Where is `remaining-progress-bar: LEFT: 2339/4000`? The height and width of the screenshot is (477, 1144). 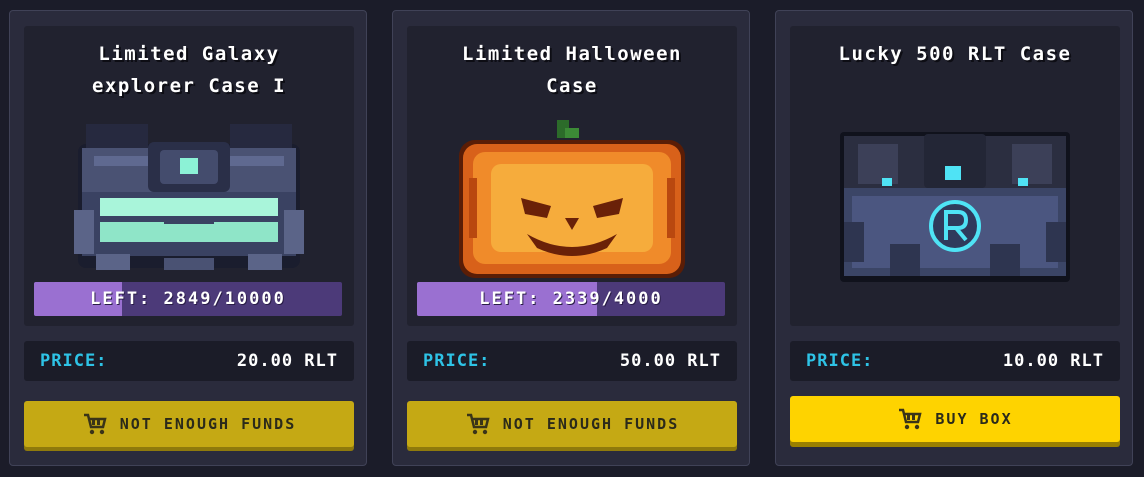 remaining-progress-bar: LEFT: 2339/4000 is located at coordinates (571, 299).